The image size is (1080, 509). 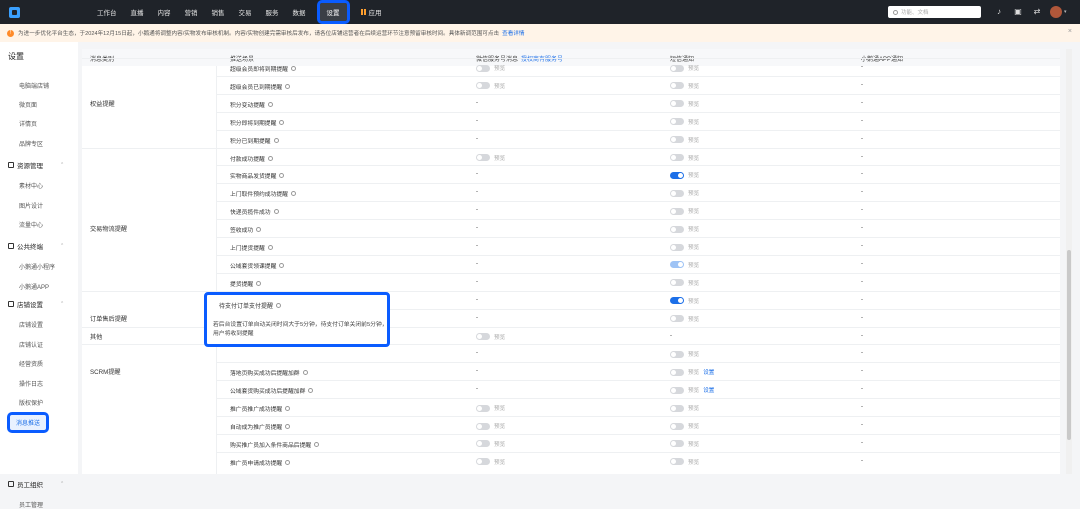 I want to click on sidebar-group: 店铺设置 ⌃, so click(x=36, y=304).